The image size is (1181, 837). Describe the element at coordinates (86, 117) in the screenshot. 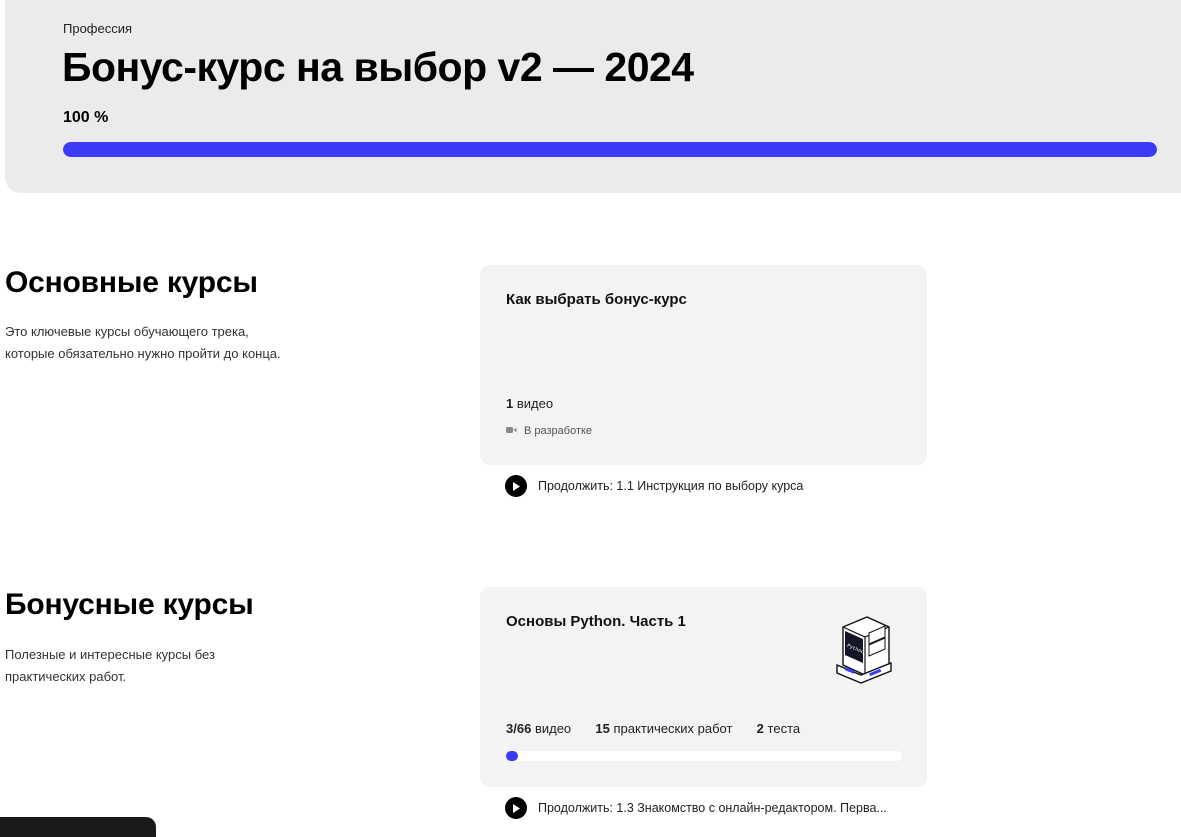

I see `progress-percent: 100 %` at that location.